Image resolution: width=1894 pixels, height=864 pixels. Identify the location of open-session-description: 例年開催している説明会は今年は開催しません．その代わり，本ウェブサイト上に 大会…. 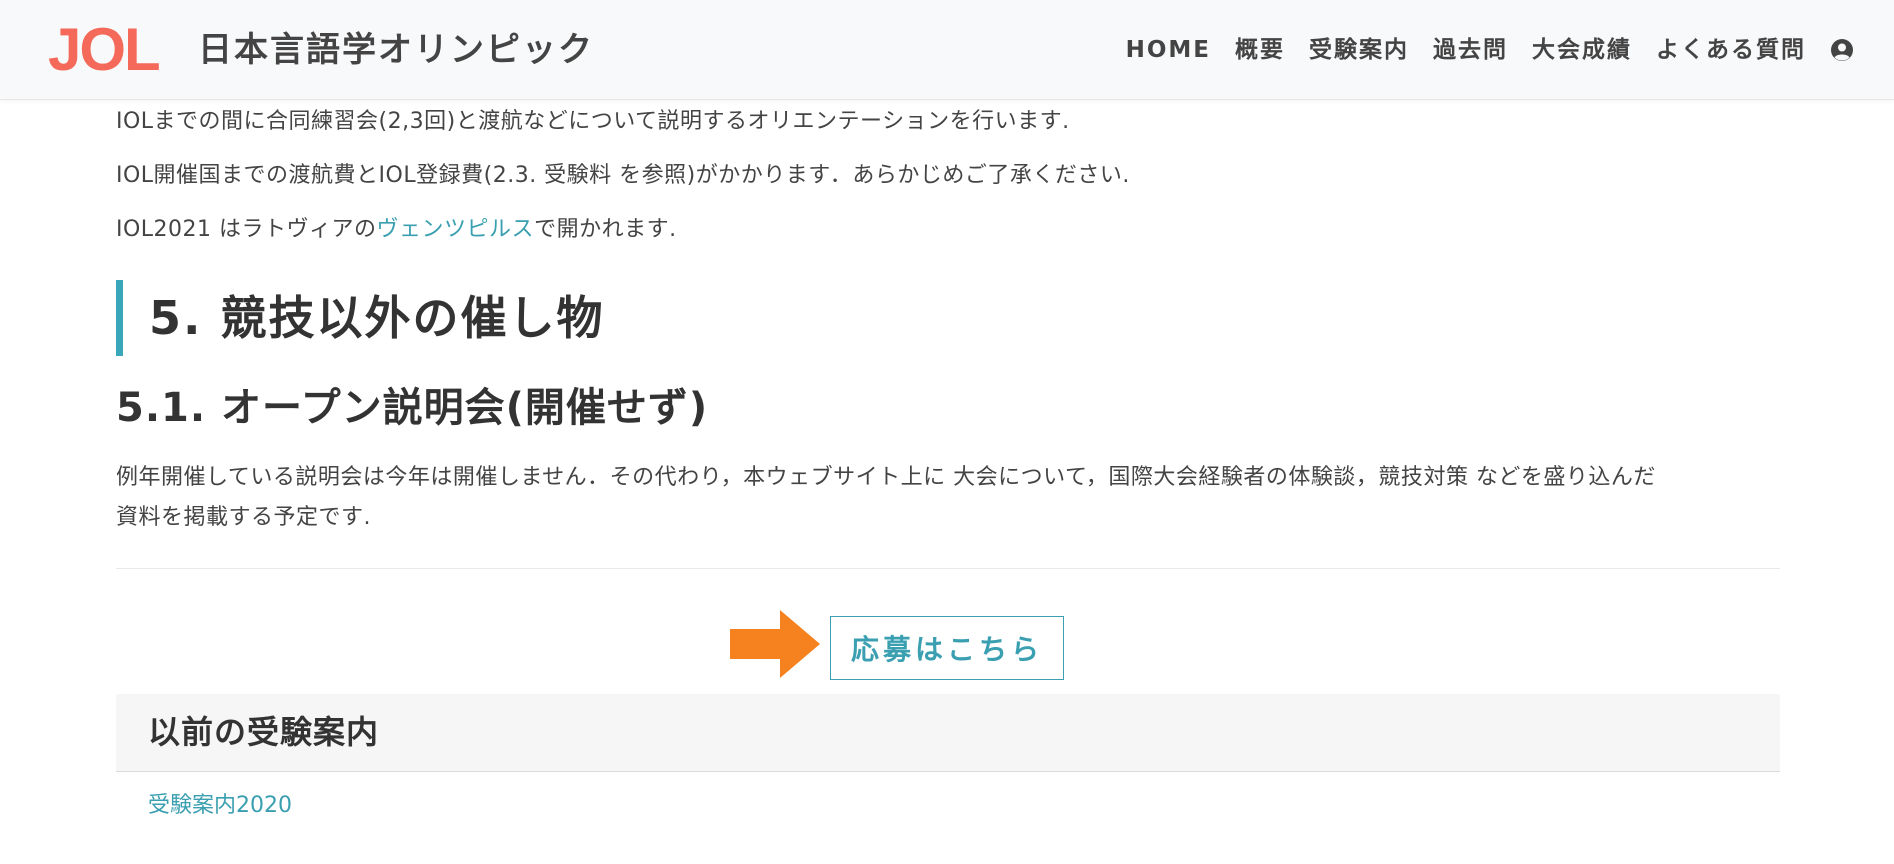
(948, 498).